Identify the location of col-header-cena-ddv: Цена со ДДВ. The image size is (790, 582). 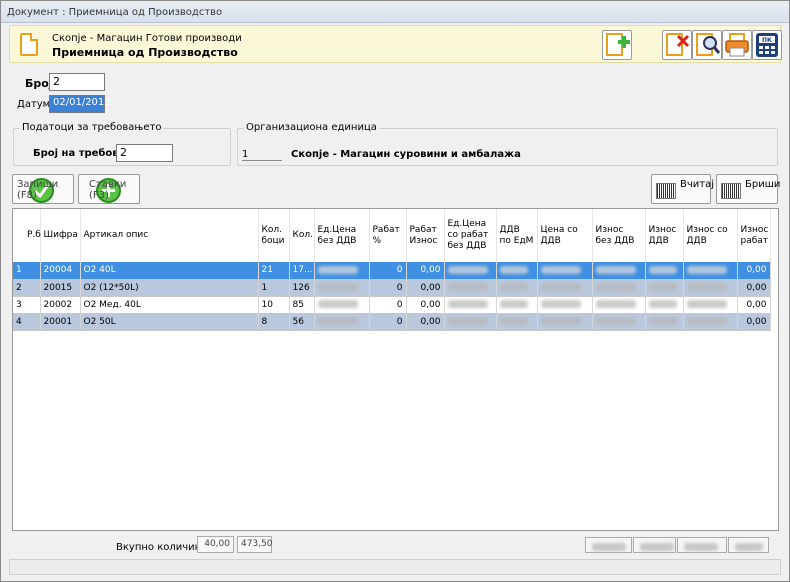
(565, 235).